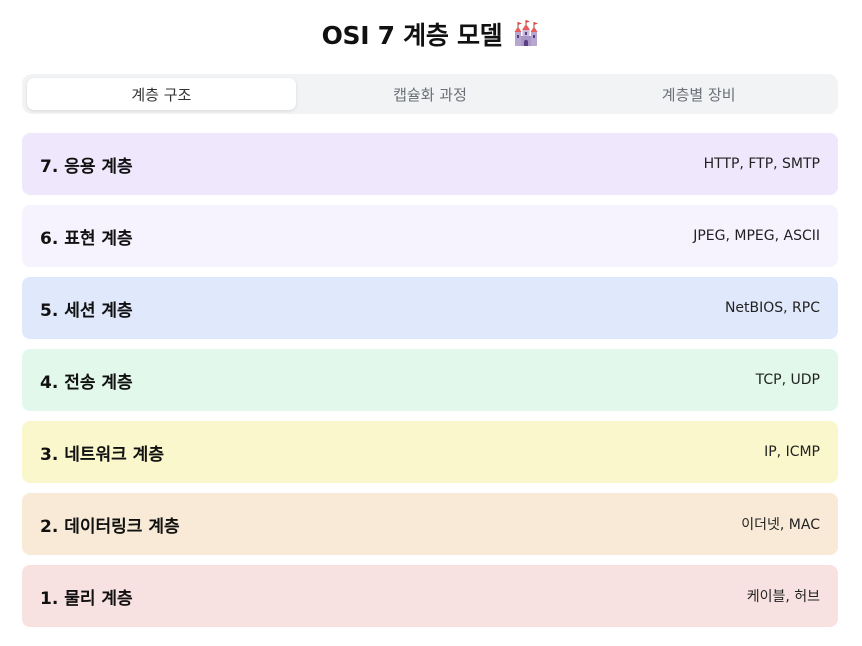  I want to click on layer-protocols: NetBIOS, RPC, so click(772, 308).